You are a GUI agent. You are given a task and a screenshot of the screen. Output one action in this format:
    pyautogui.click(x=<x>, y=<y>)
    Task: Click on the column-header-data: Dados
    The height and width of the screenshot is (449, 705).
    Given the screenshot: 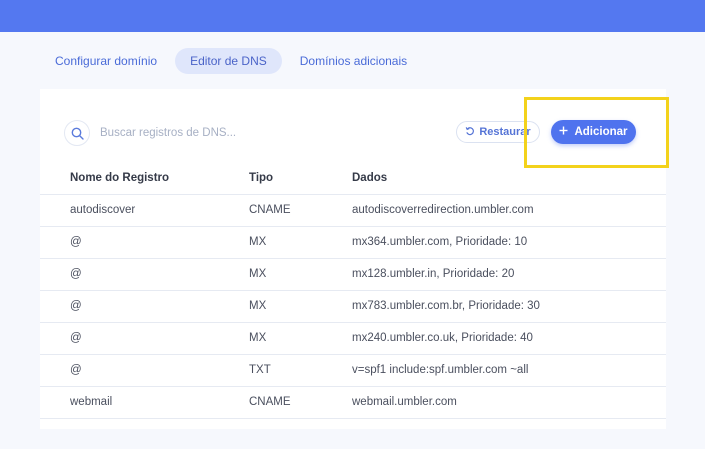 What is the action you would take?
    pyautogui.click(x=509, y=178)
    